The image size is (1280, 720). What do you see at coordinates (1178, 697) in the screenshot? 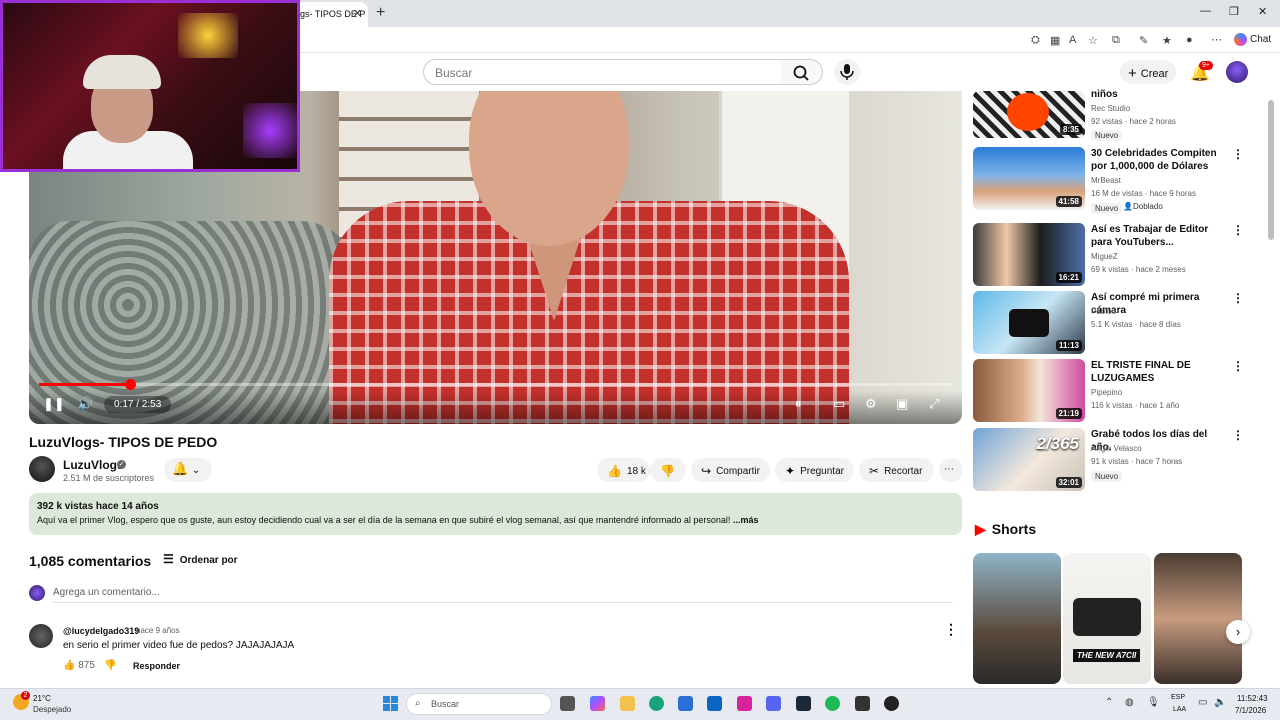
I see `keyboard-language: ESP` at bounding box center [1178, 697].